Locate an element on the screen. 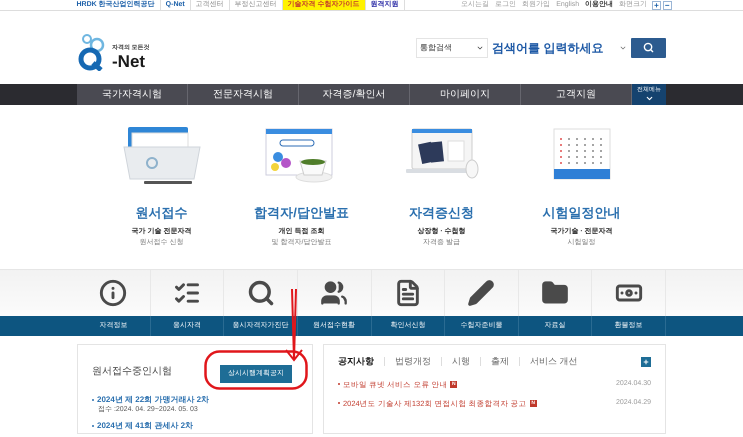  panel-title: 원서접수중인시험 is located at coordinates (132, 371).